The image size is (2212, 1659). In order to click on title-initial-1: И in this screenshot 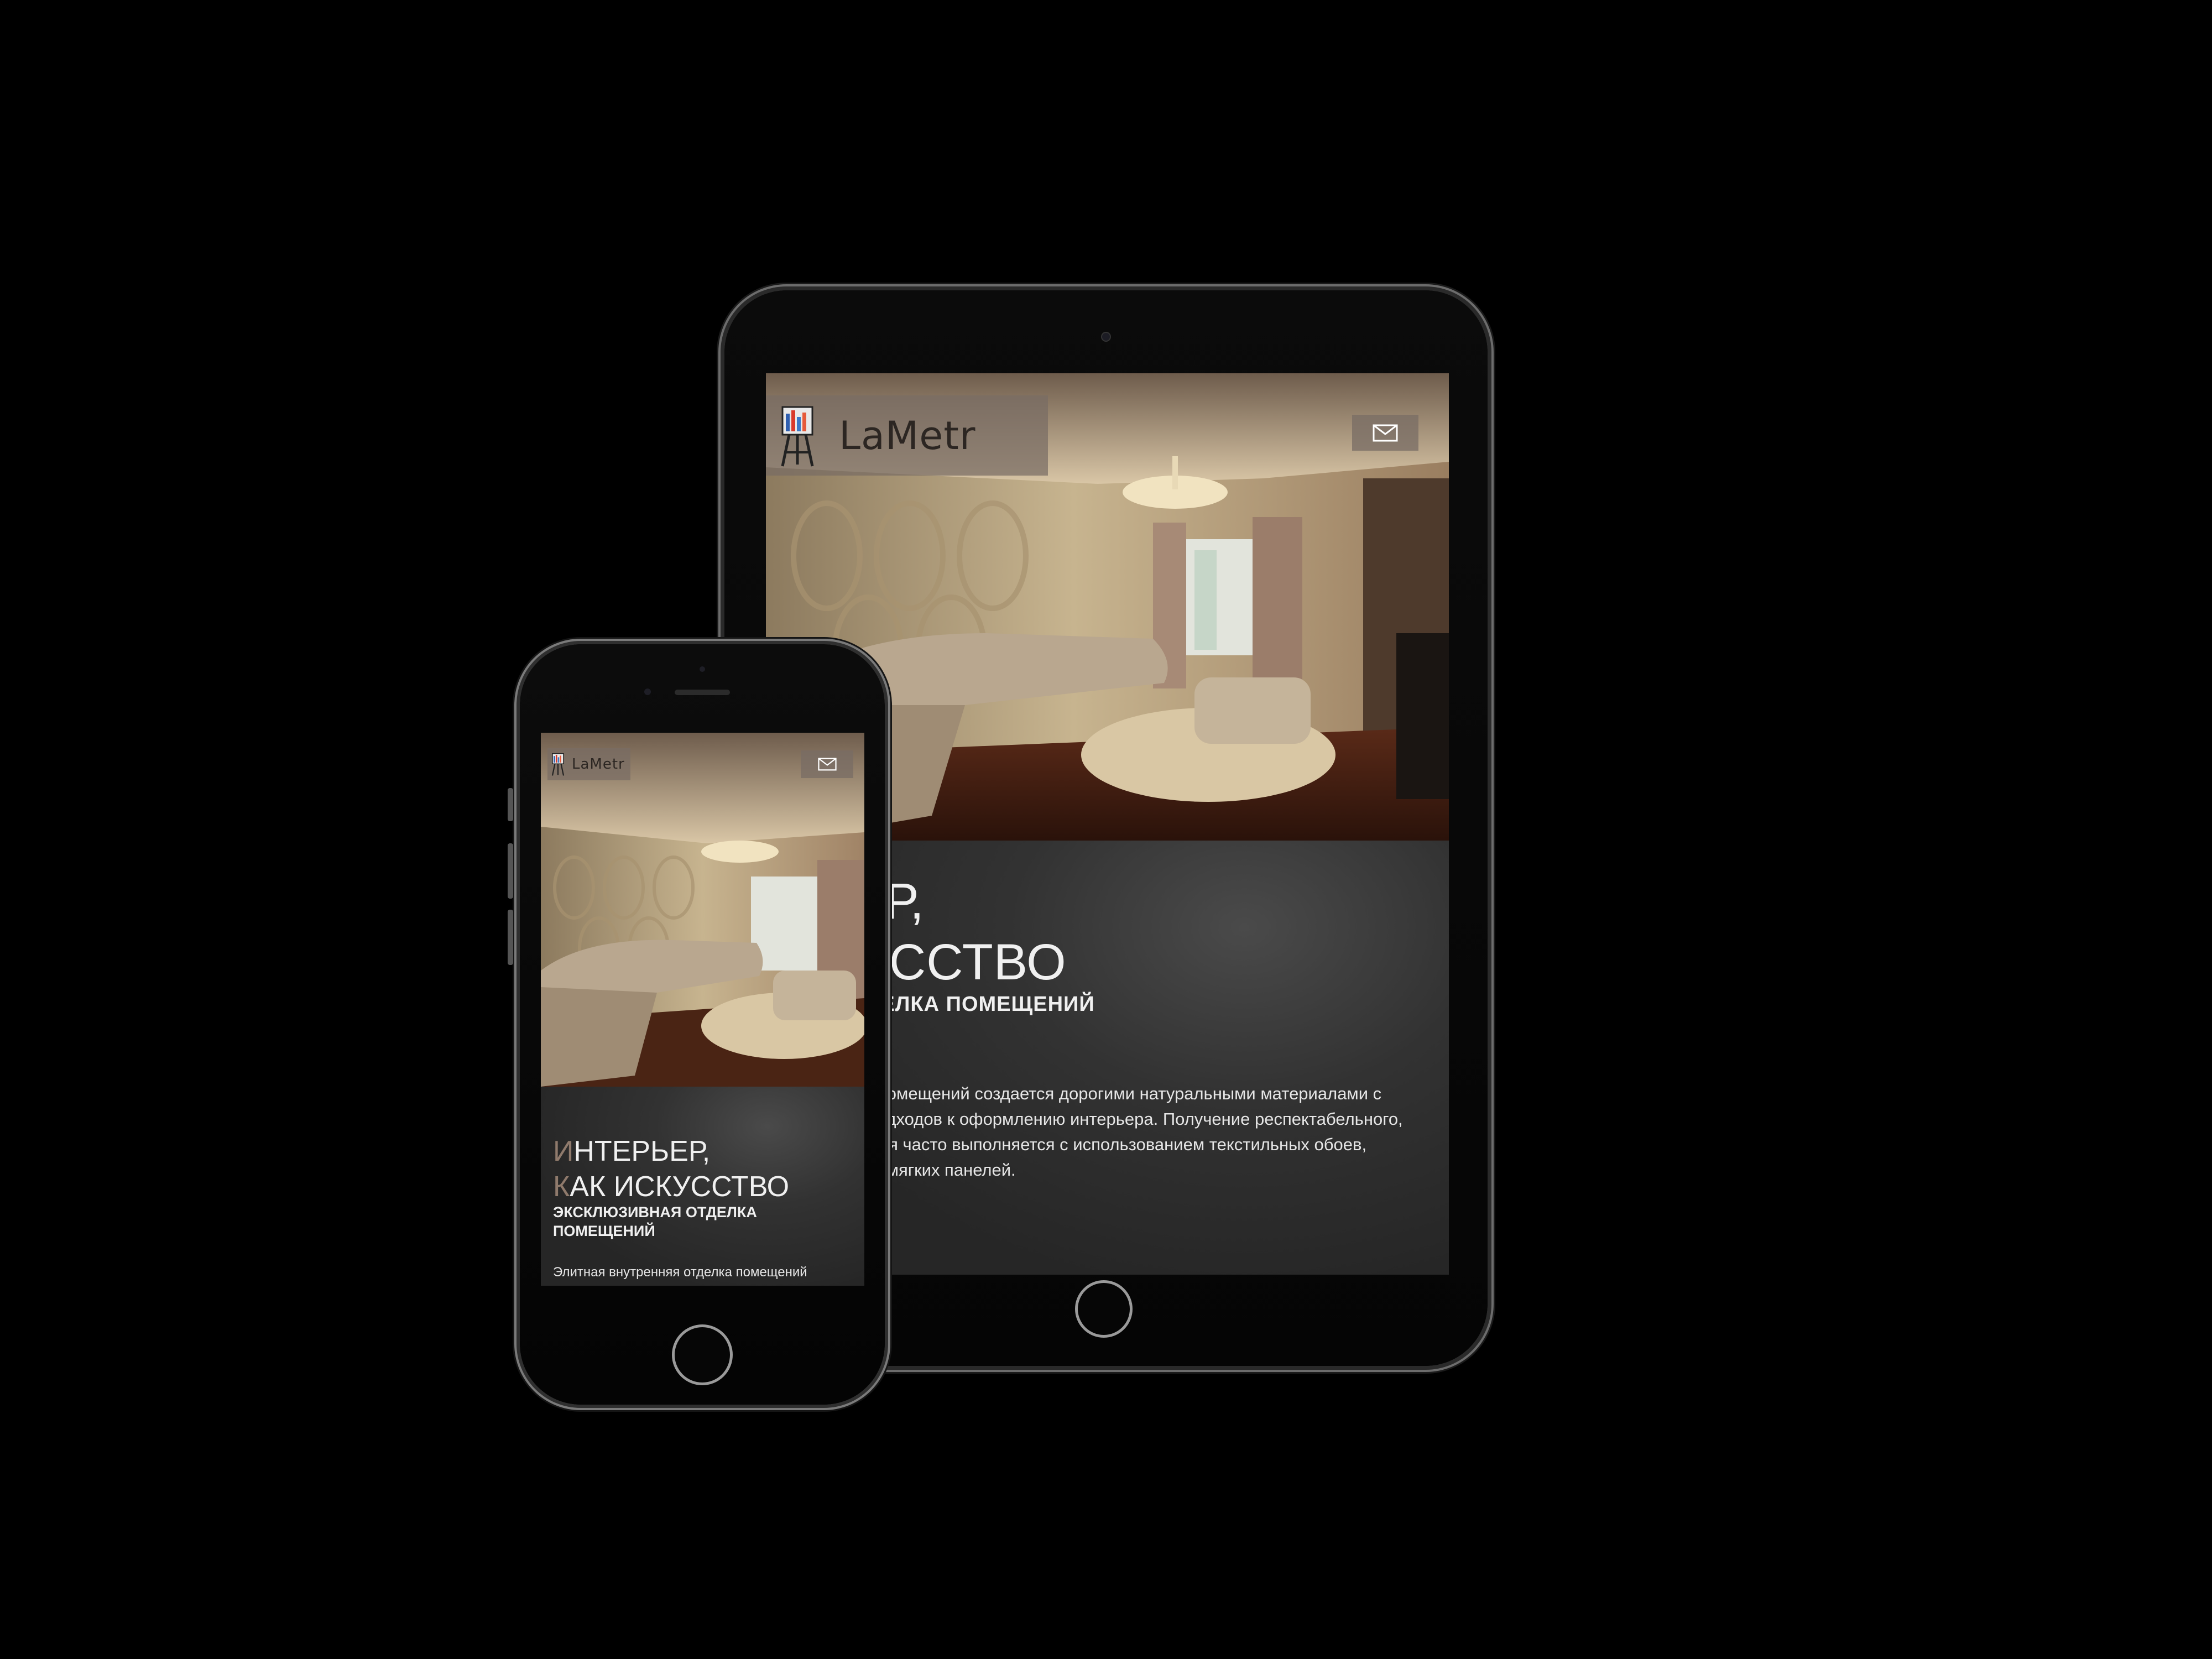, I will do `click(564, 1151)`.